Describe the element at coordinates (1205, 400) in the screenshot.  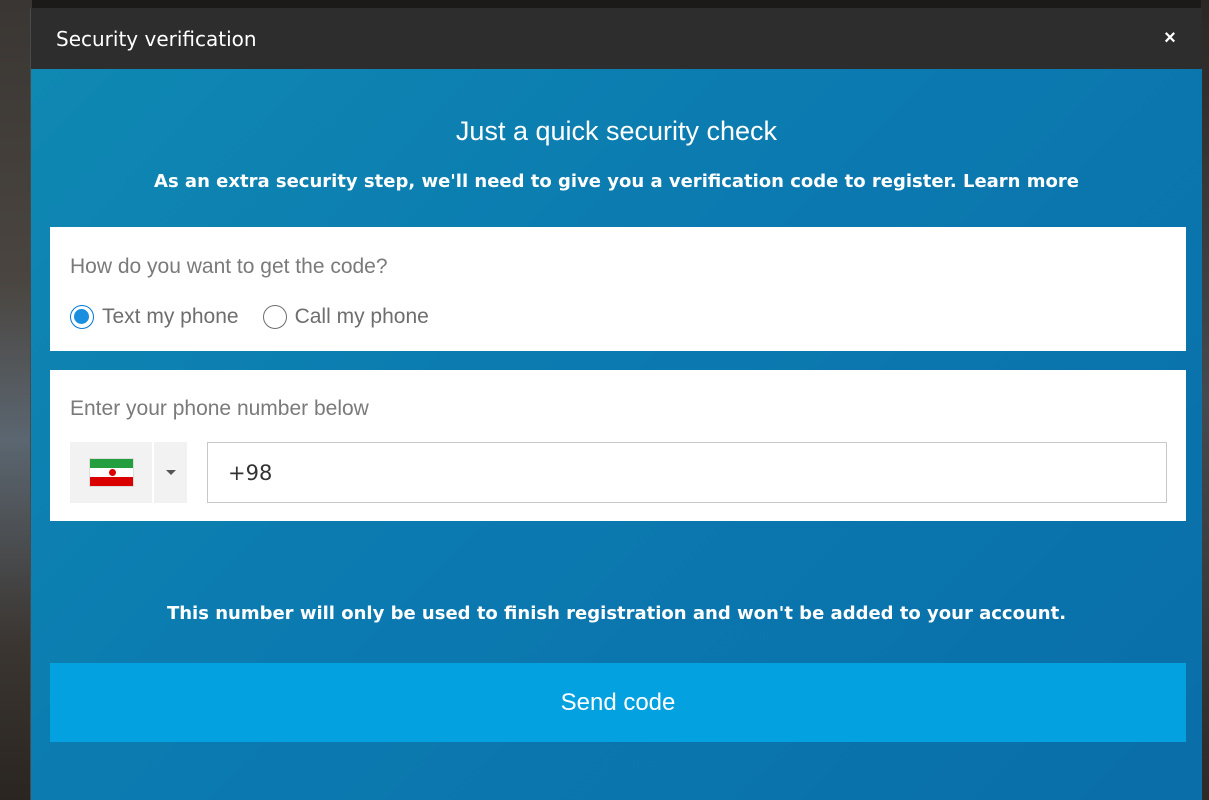
I see `background-right` at that location.